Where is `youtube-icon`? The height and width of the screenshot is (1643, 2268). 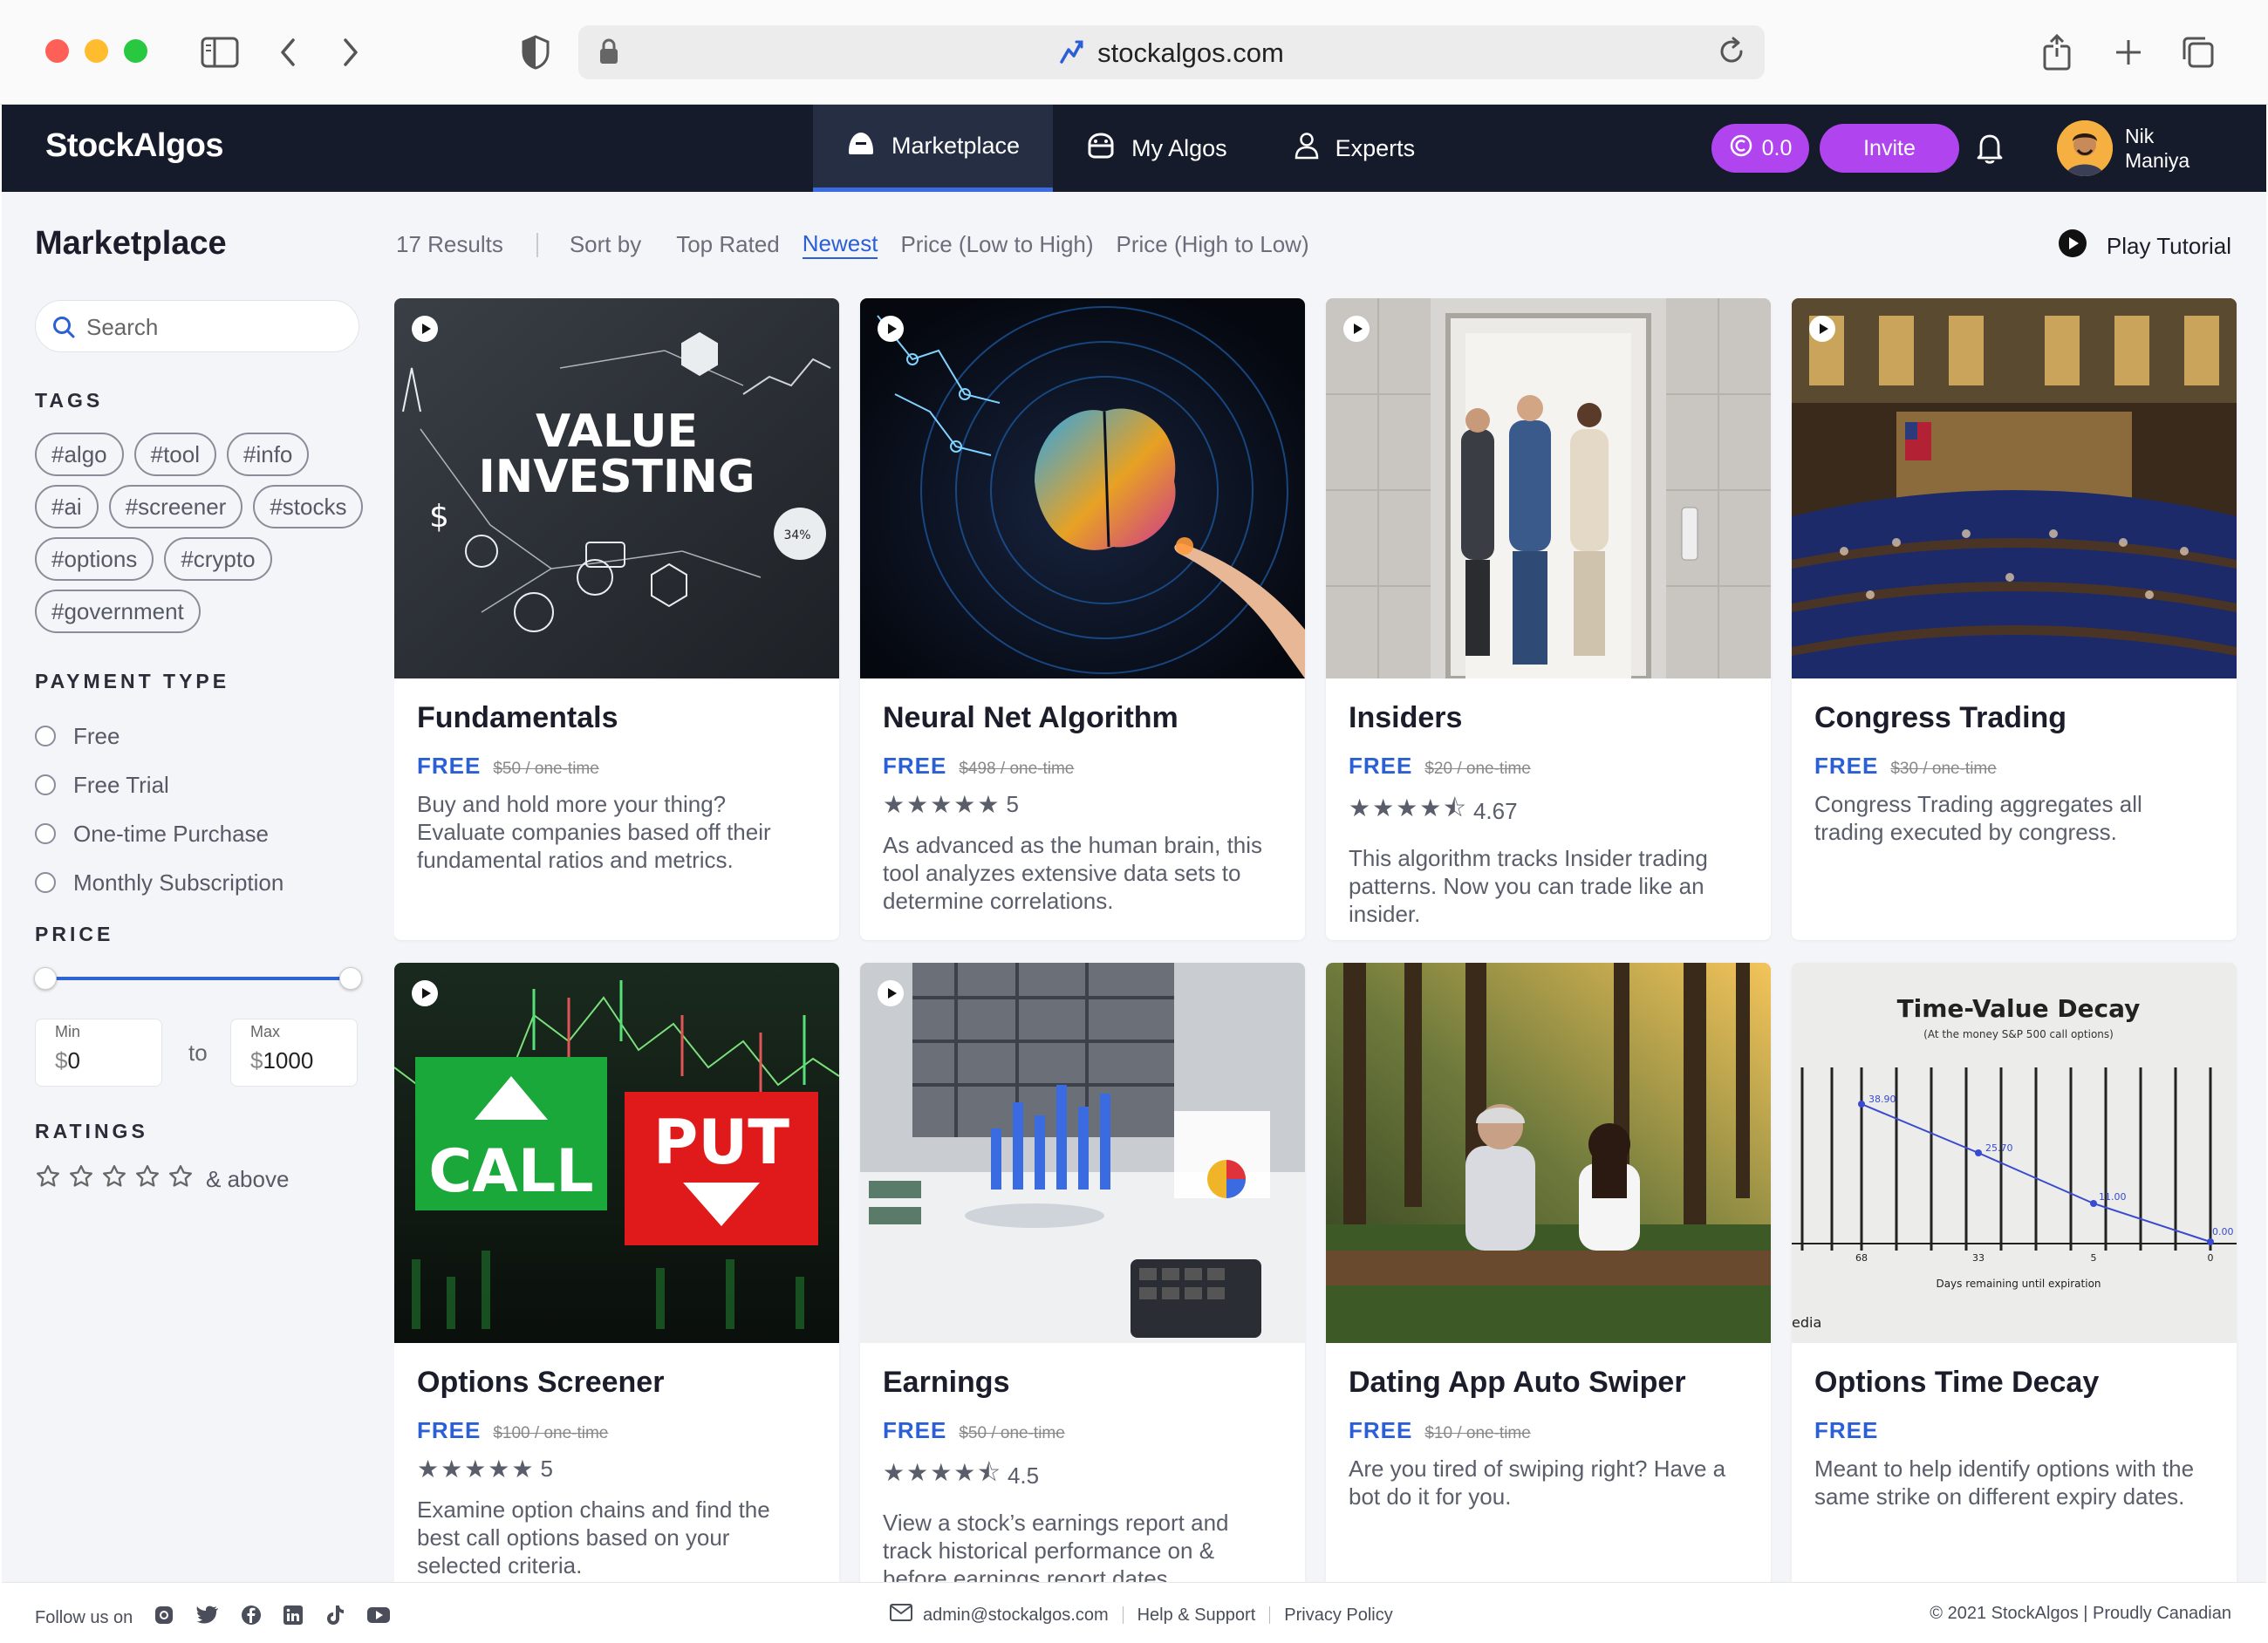 youtube-icon is located at coordinates (378, 1618).